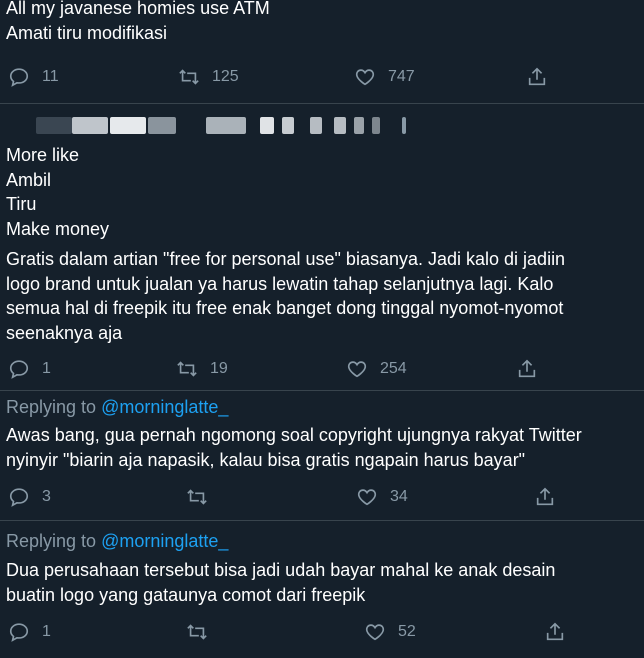 The width and height of the screenshot is (644, 658). What do you see at coordinates (393, 368) in the screenshot?
I see `like-count: 254` at bounding box center [393, 368].